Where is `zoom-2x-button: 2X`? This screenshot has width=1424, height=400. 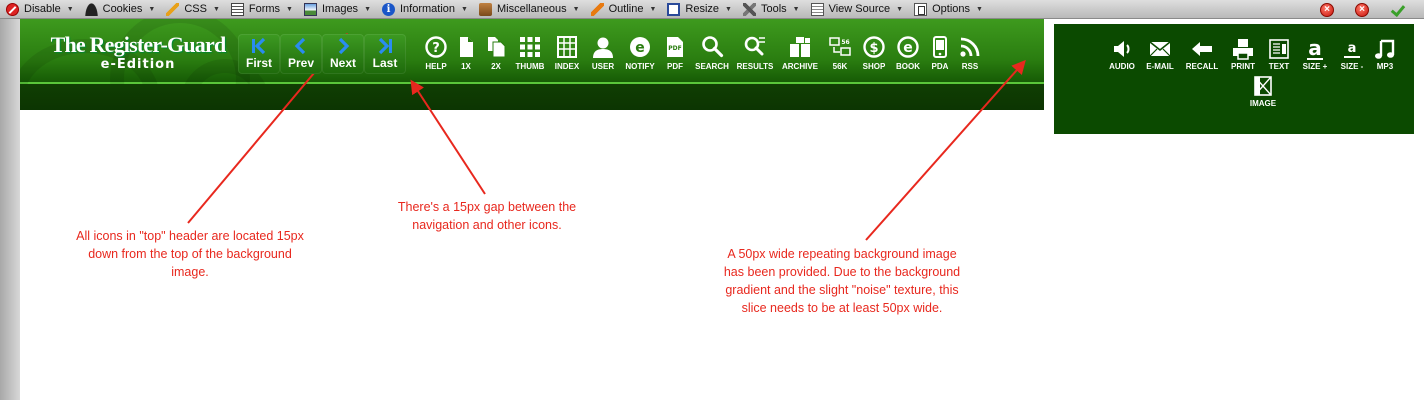
zoom-2x-button: 2X is located at coordinates (496, 53).